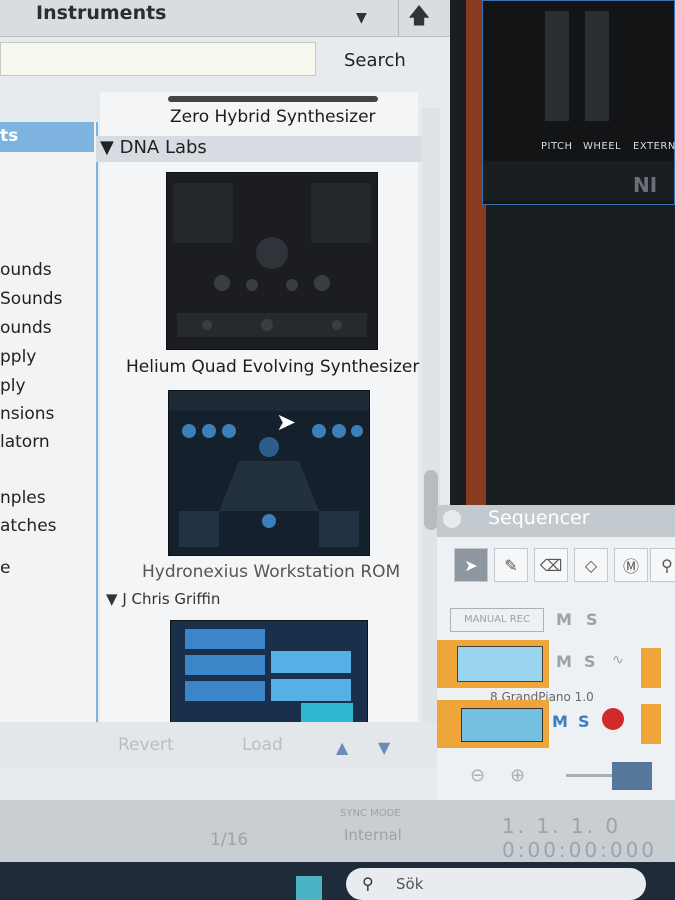 The width and height of the screenshot is (675, 900). I want to click on rack-label: PITCH, so click(557, 146).